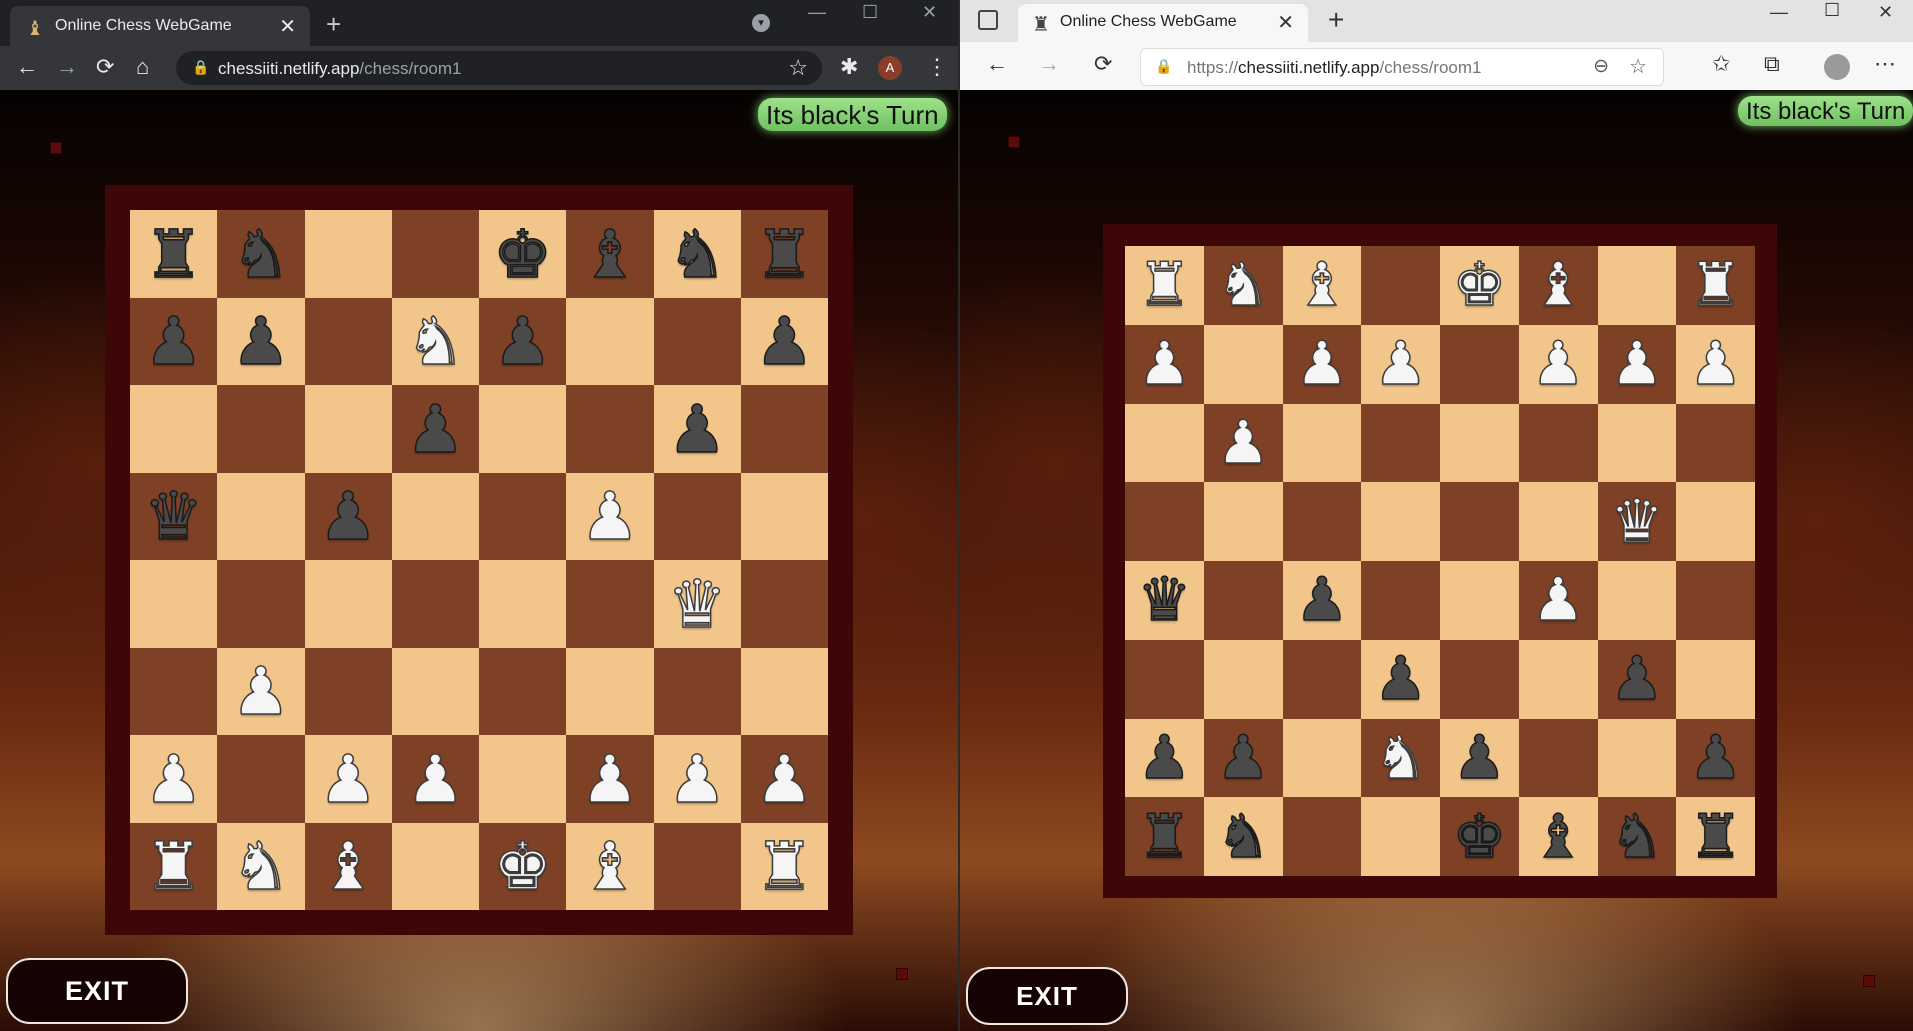 The image size is (1913, 1031). I want to click on white-king-icon: ♚, so click(1479, 285).